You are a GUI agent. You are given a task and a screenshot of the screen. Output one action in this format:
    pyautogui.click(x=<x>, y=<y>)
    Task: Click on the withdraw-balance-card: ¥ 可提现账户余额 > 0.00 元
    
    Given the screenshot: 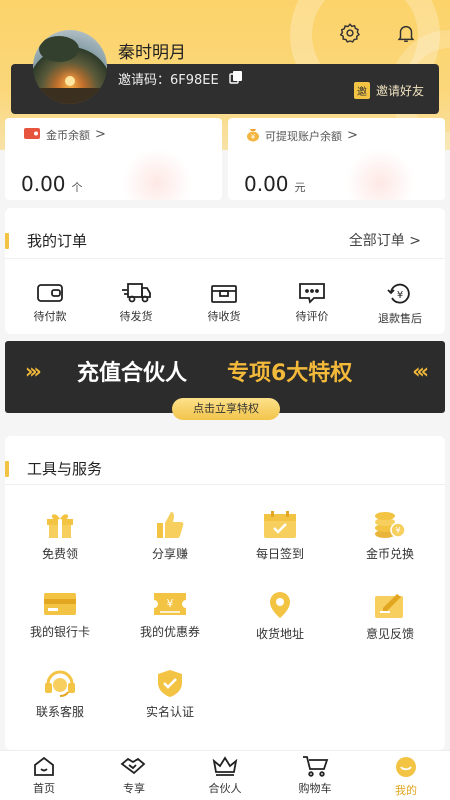 What is the action you would take?
    pyautogui.click(x=336, y=159)
    